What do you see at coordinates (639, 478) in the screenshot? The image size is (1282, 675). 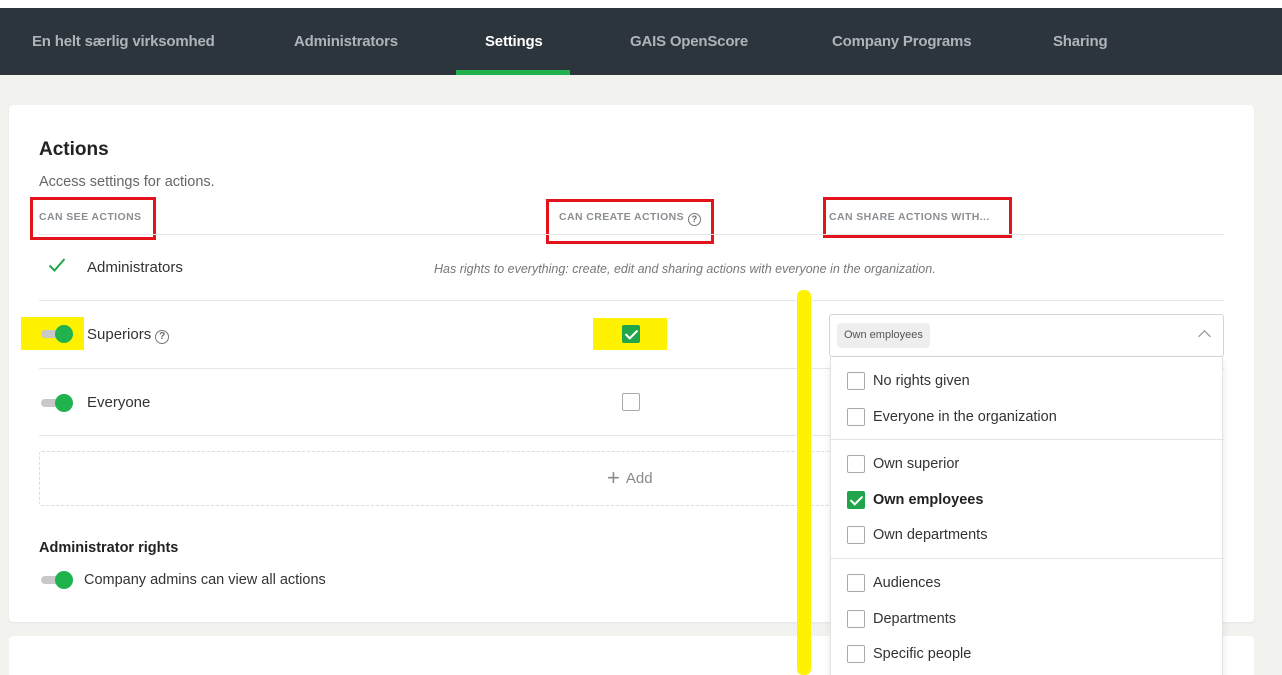 I see `add-button-label: Add` at bounding box center [639, 478].